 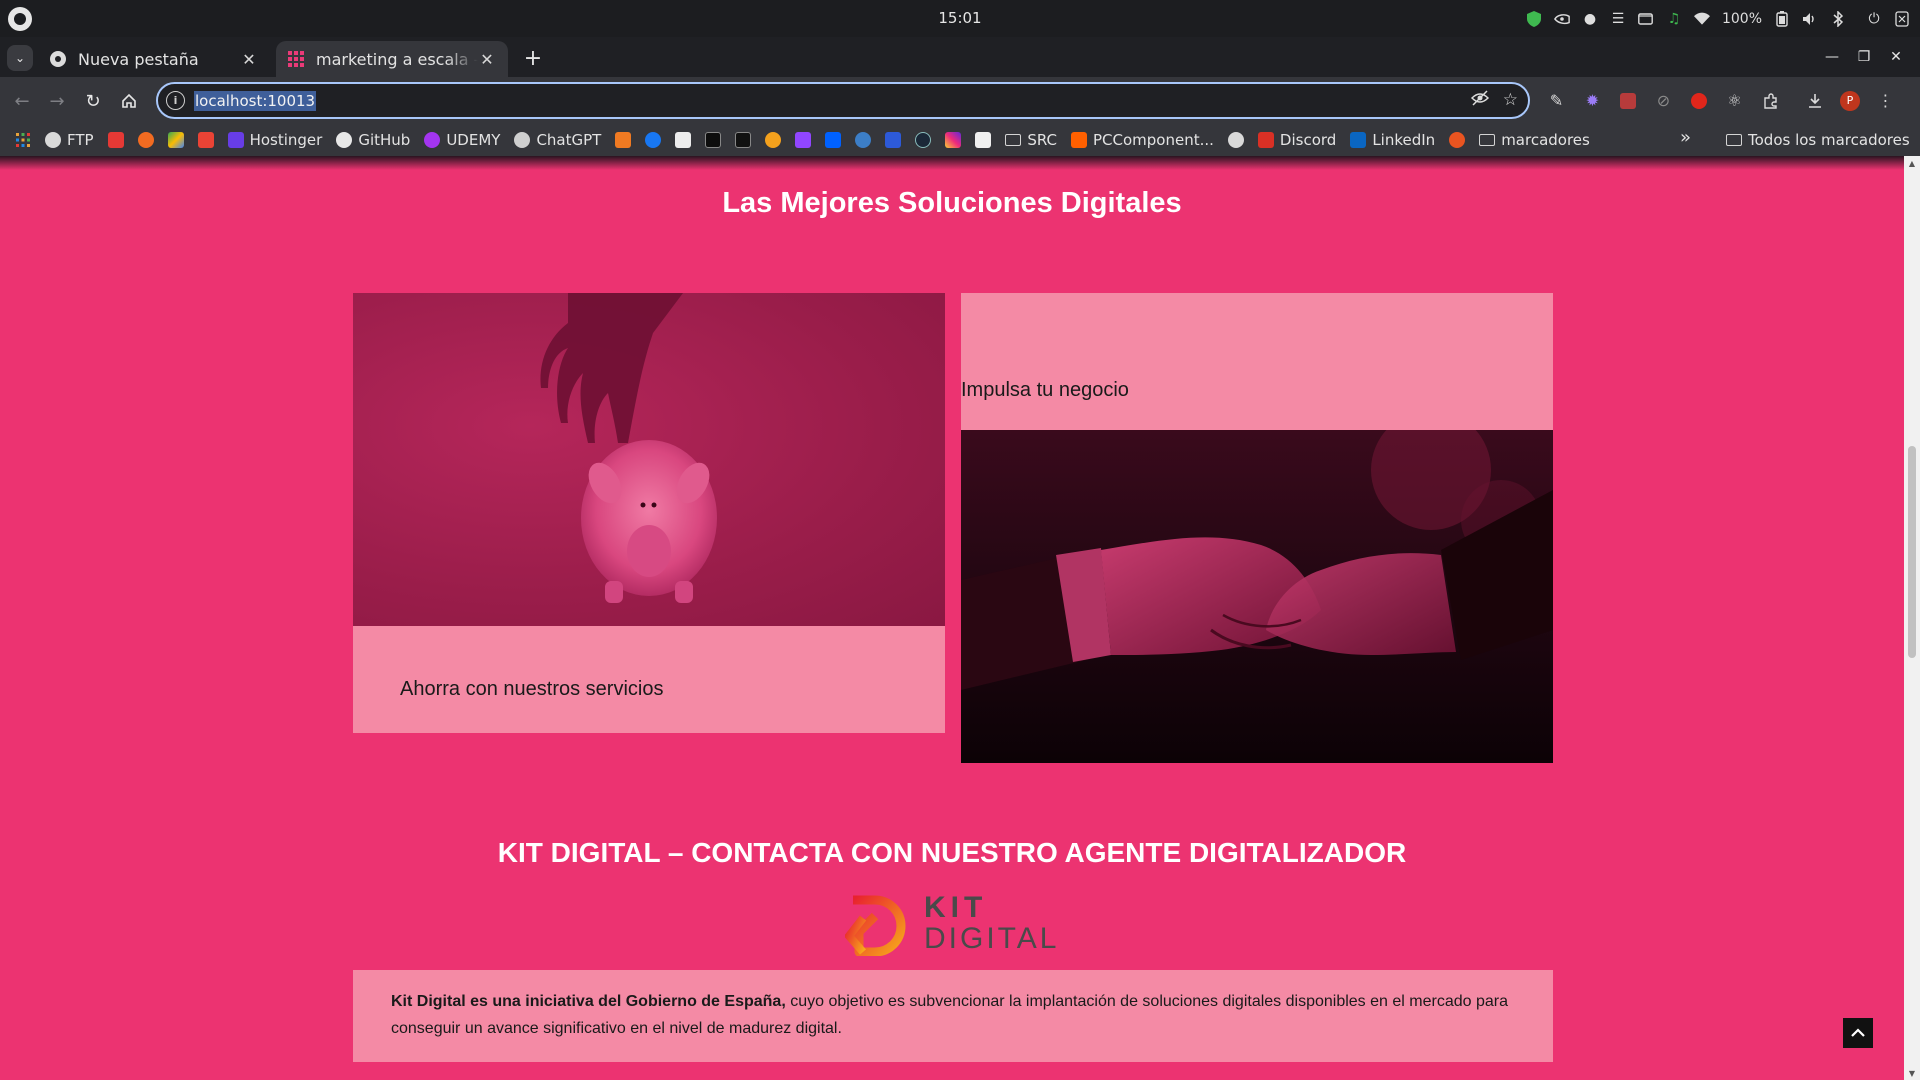 What do you see at coordinates (93, 101) in the screenshot?
I see `reload-button: ↻` at bounding box center [93, 101].